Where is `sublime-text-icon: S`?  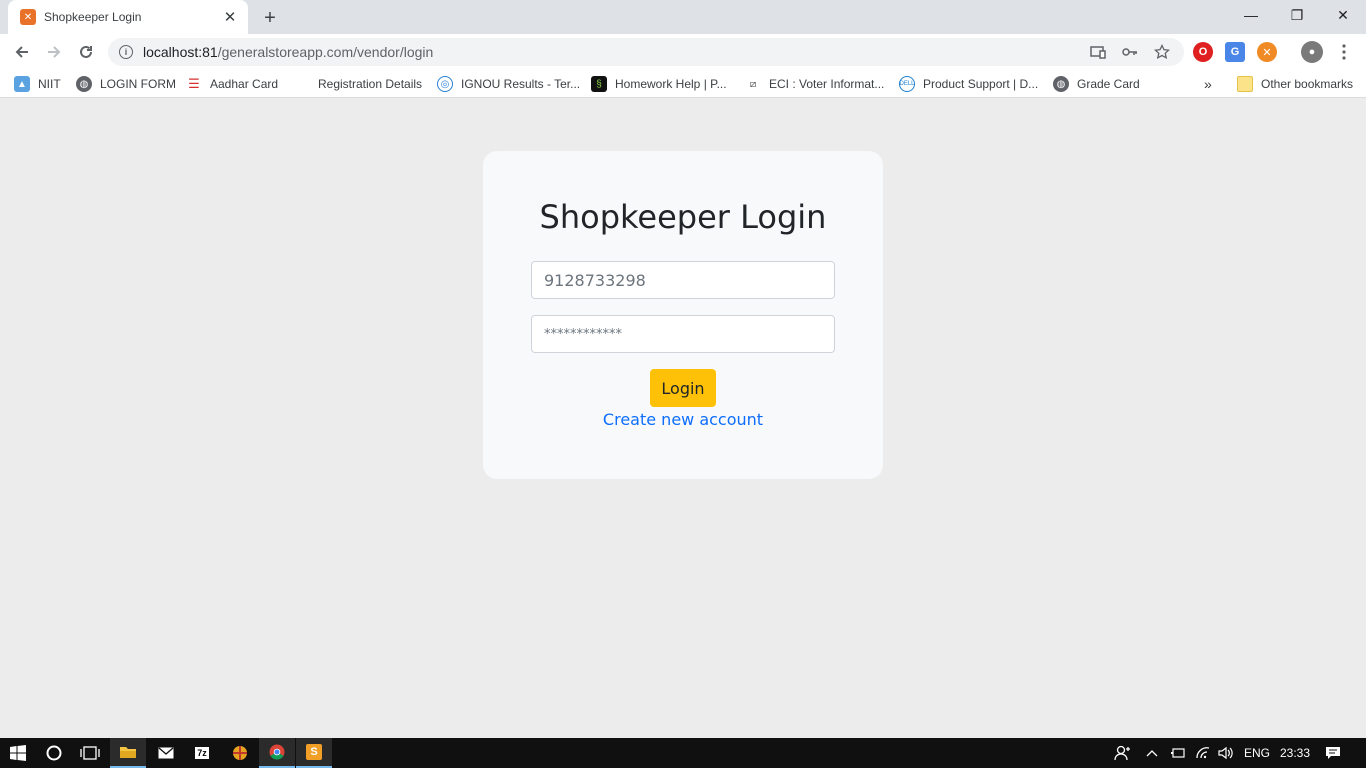
sublime-text-icon: S is located at coordinates (314, 753).